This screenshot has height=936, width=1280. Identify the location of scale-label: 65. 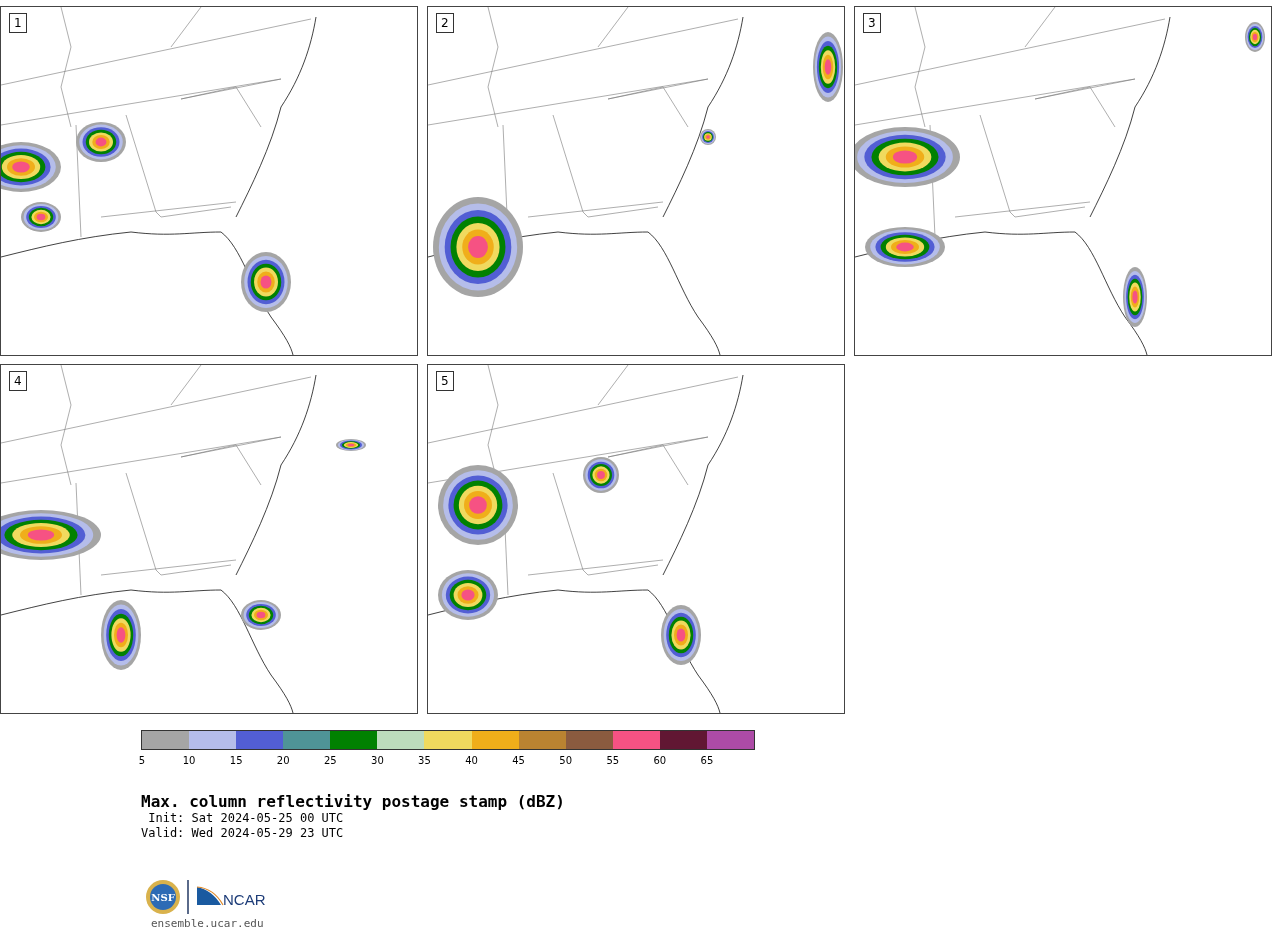
(707, 760).